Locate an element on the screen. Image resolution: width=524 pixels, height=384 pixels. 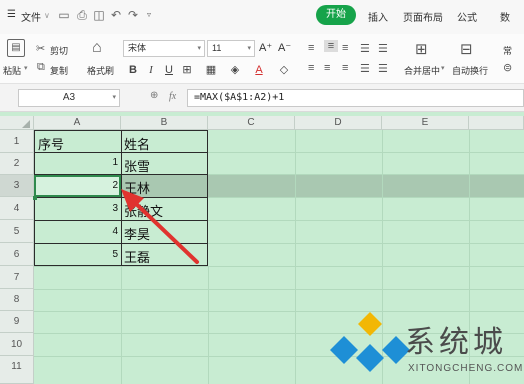
watermark-url: XITONGCHENG.COM is located at coordinates (466, 368).